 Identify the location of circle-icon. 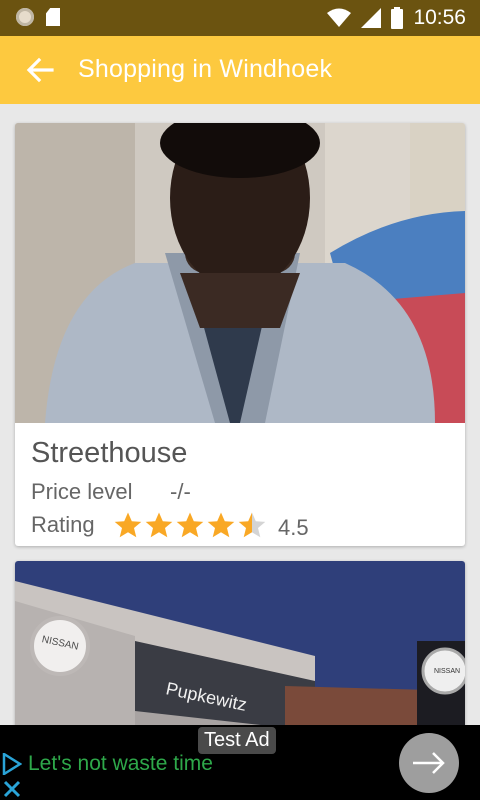
(25, 17).